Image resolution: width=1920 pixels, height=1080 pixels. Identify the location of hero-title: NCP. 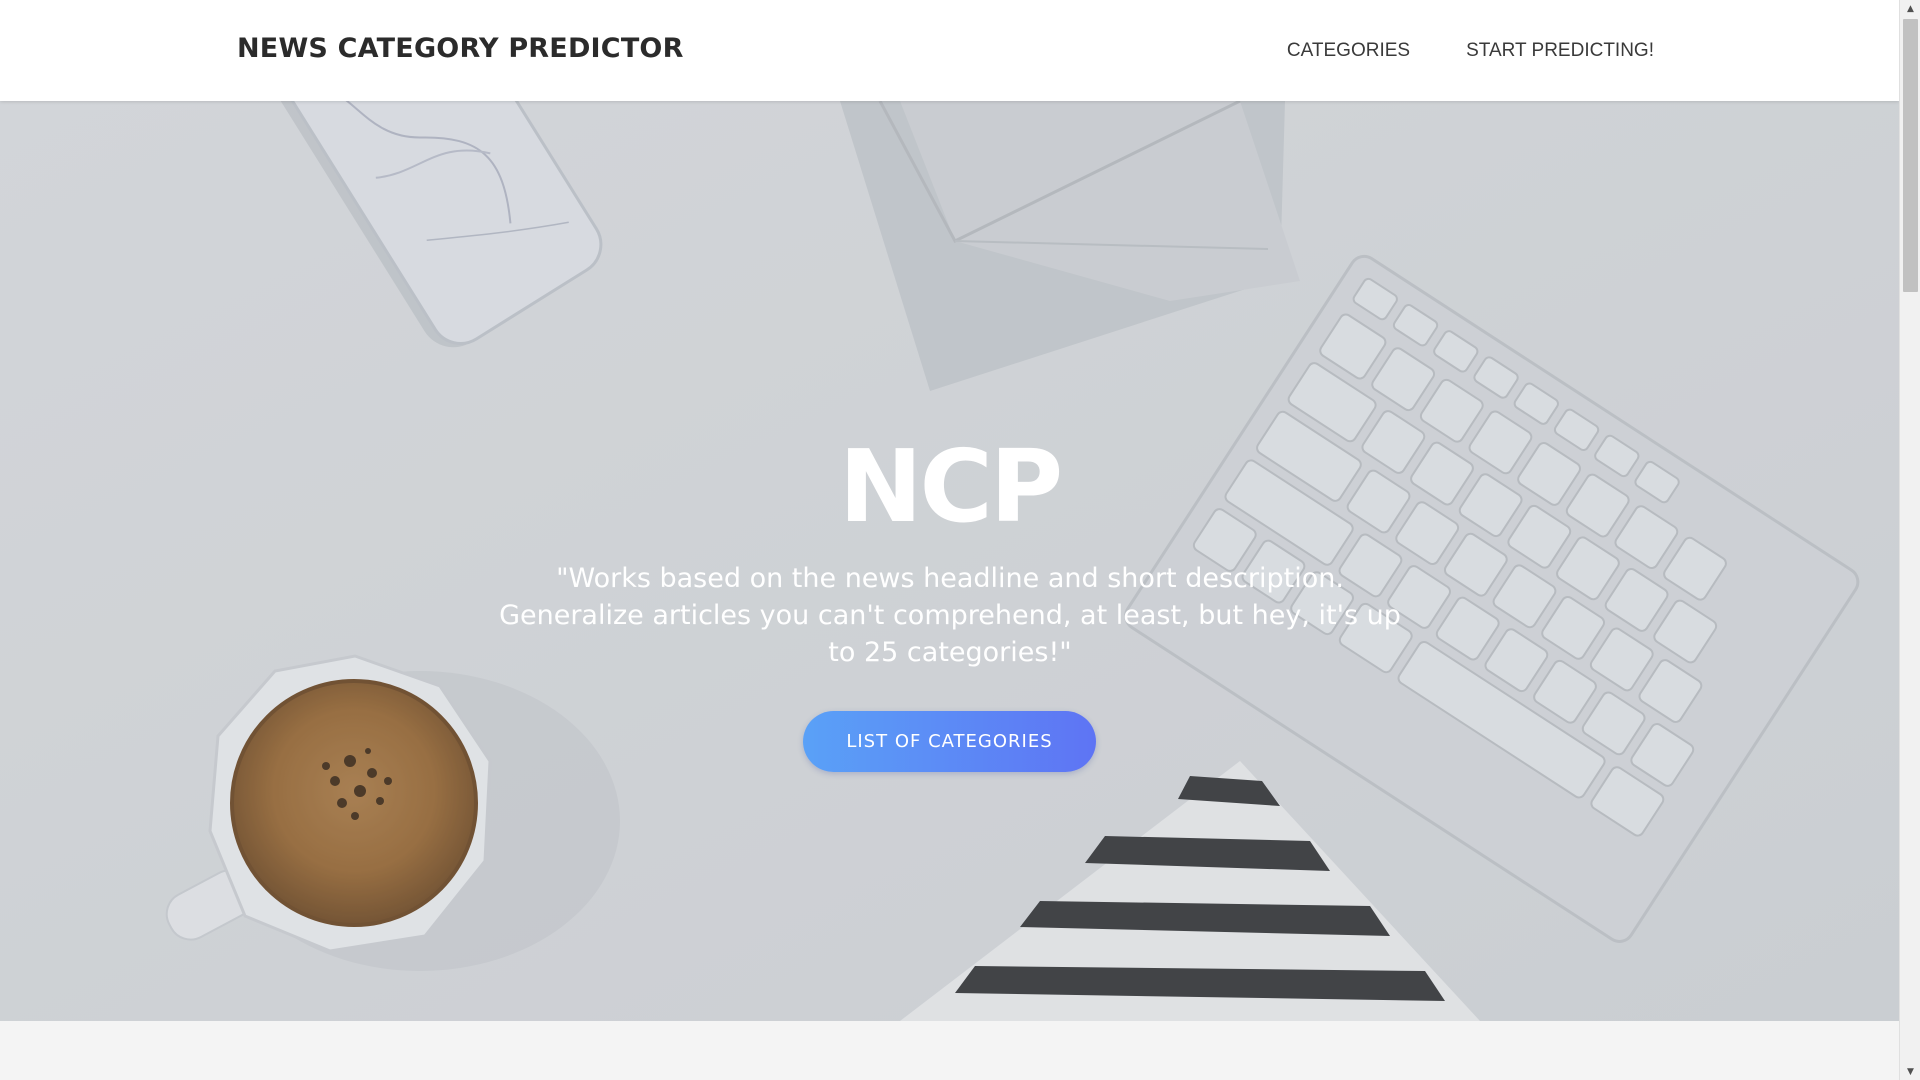
(950, 486).